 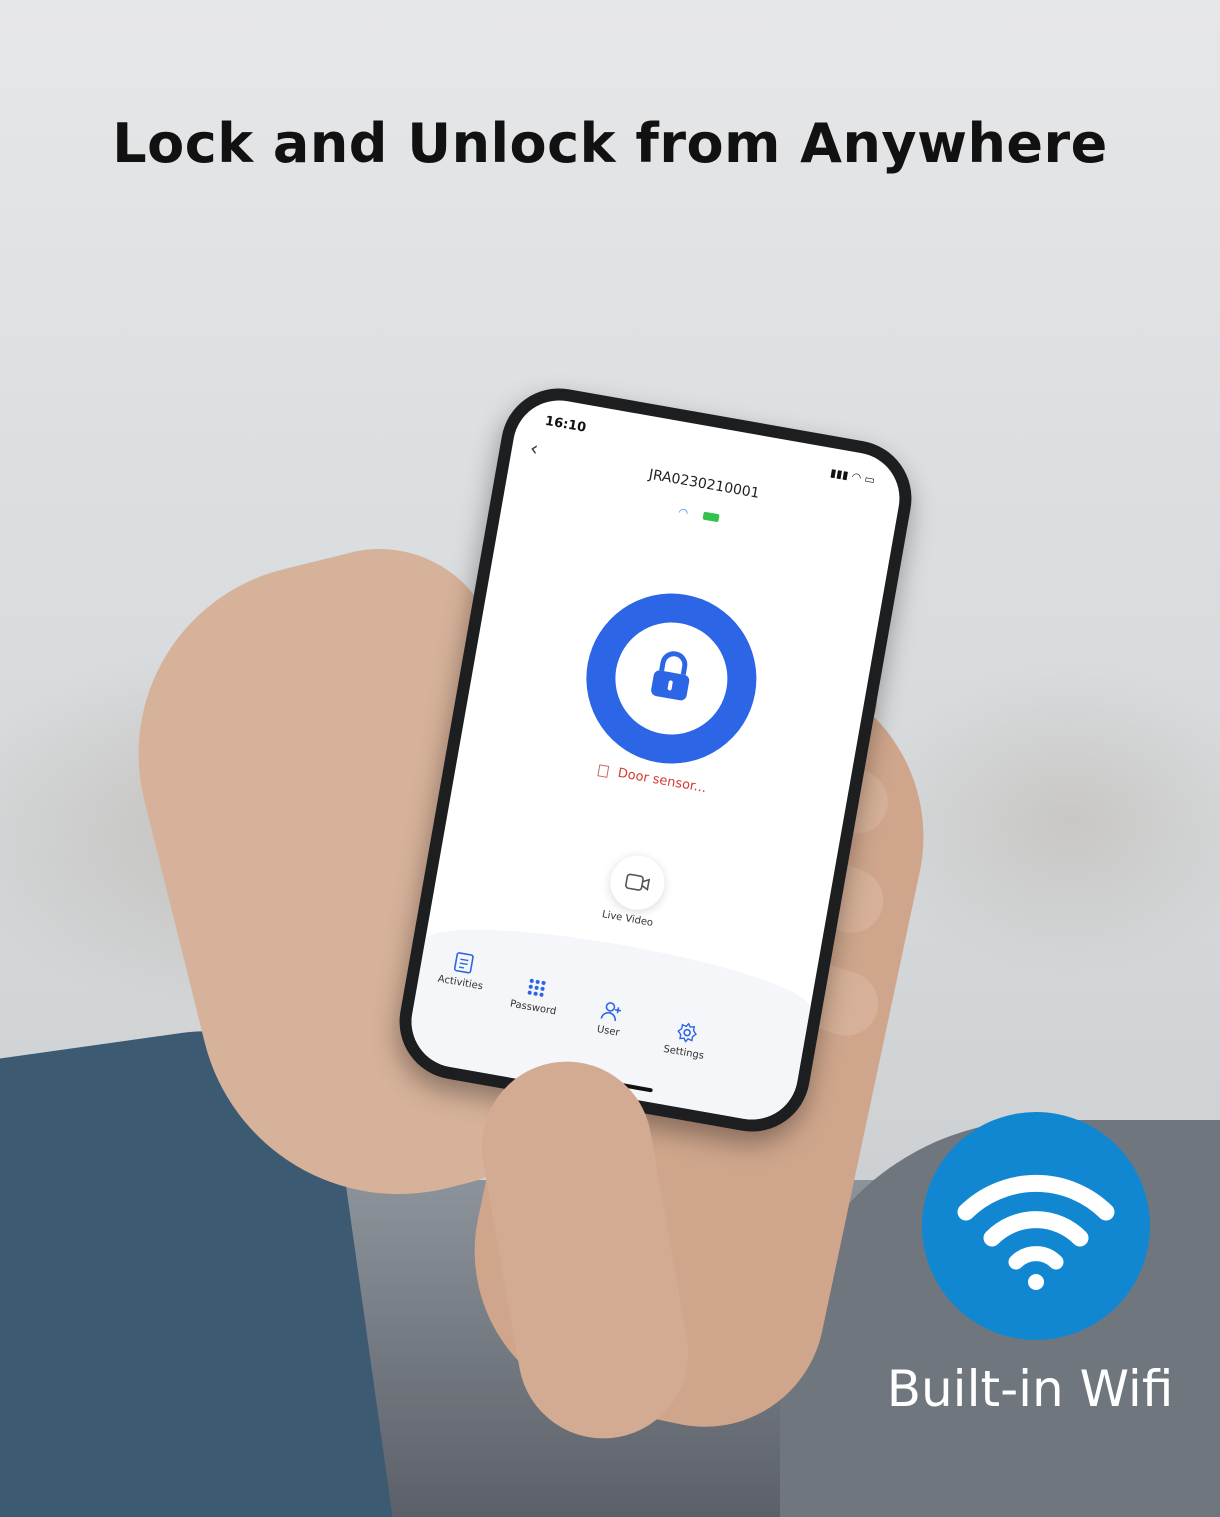 I want to click on lock-unlock-button, so click(x=671, y=678).